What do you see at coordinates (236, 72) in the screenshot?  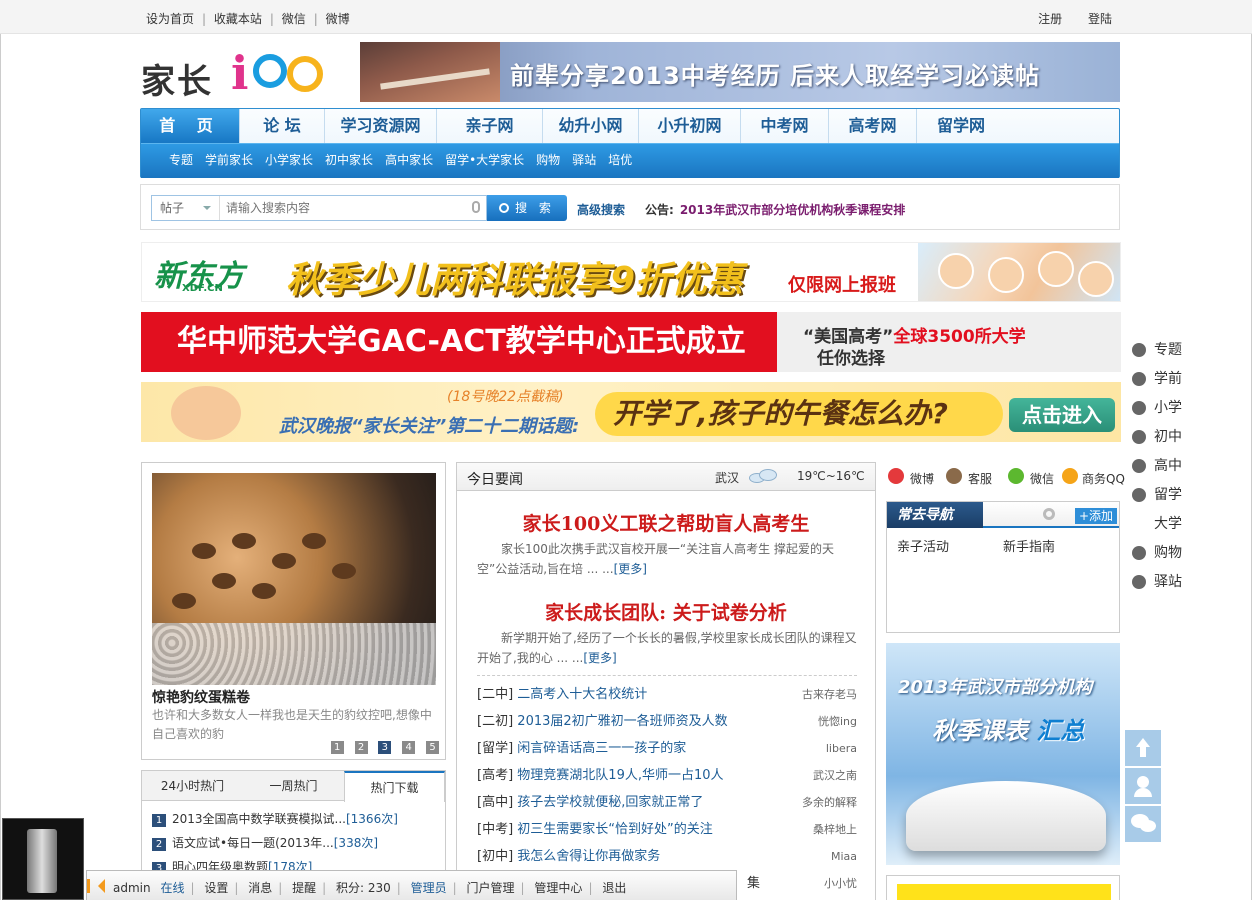 I see `site-logo: 家长 i` at bounding box center [236, 72].